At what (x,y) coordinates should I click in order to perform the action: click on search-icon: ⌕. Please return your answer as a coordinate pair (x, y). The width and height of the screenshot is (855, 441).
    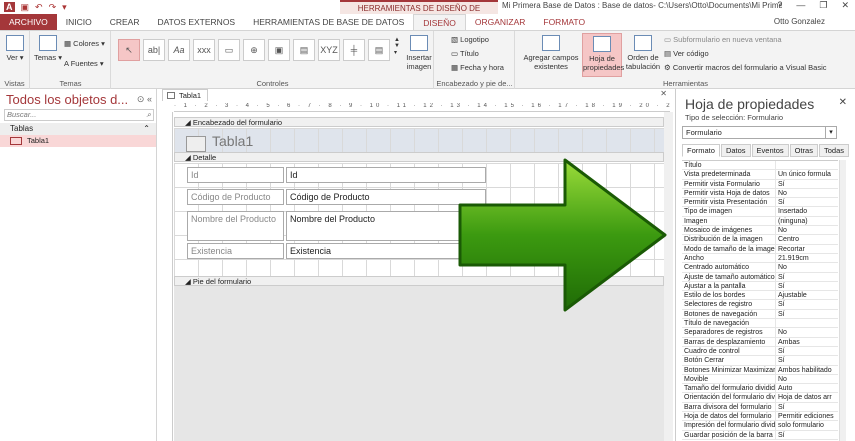
    Looking at the image, I should click on (149, 115).